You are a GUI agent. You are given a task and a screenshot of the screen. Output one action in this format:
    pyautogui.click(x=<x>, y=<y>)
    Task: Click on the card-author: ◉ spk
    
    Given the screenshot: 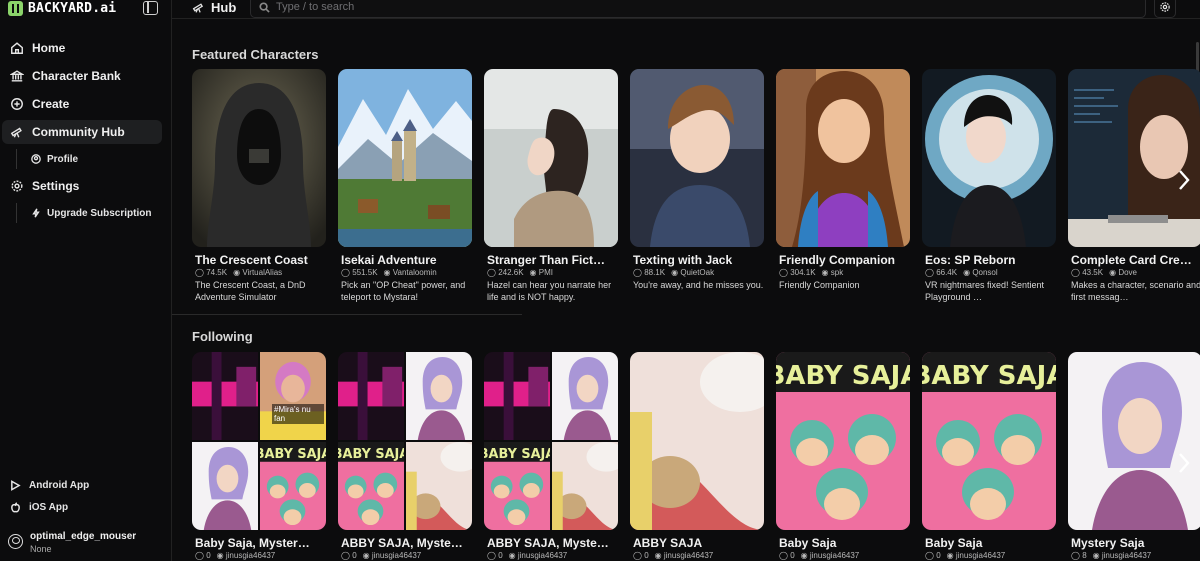 What is the action you would take?
    pyautogui.click(x=833, y=272)
    